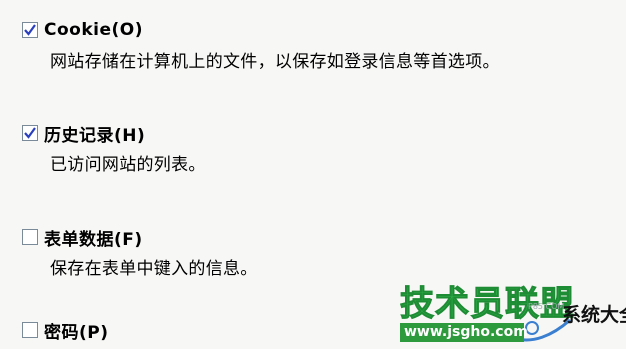 The width and height of the screenshot is (626, 349). What do you see at coordinates (594, 315) in the screenshot?
I see `watermark-side-text: 系统大全` at bounding box center [594, 315].